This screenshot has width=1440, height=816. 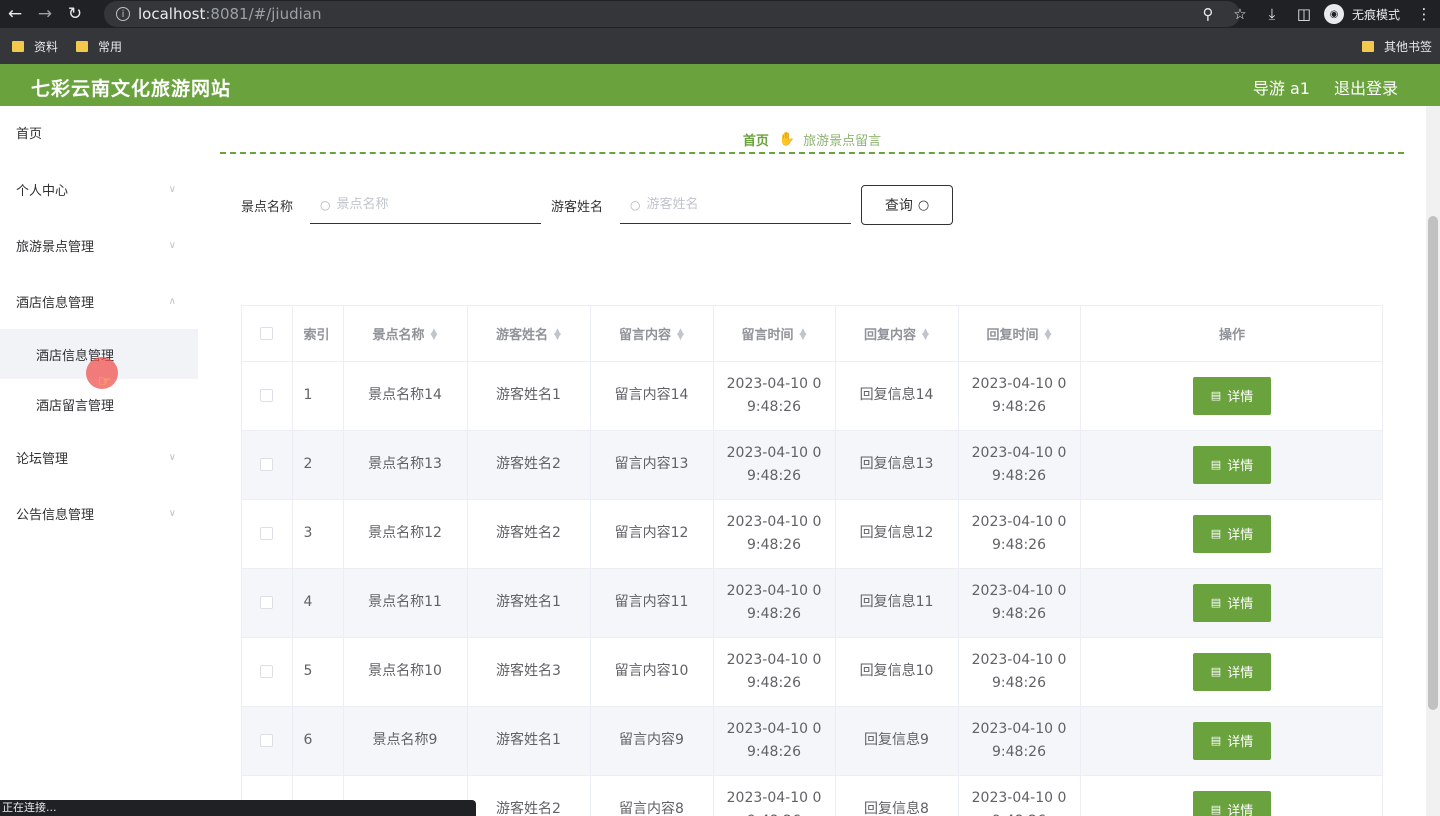 I want to click on column-header-label: 回复内容, so click(x=890, y=335).